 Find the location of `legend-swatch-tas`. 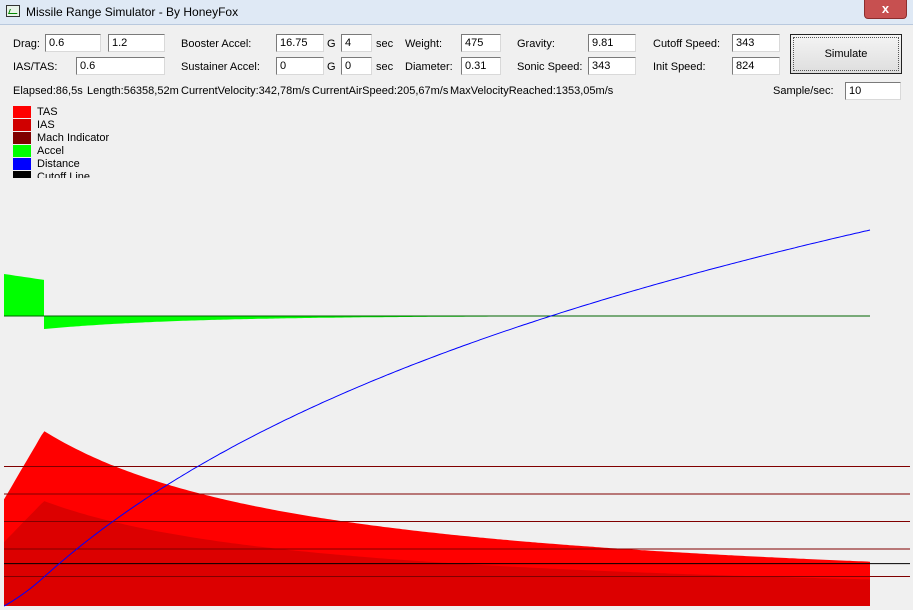

legend-swatch-tas is located at coordinates (22, 112).